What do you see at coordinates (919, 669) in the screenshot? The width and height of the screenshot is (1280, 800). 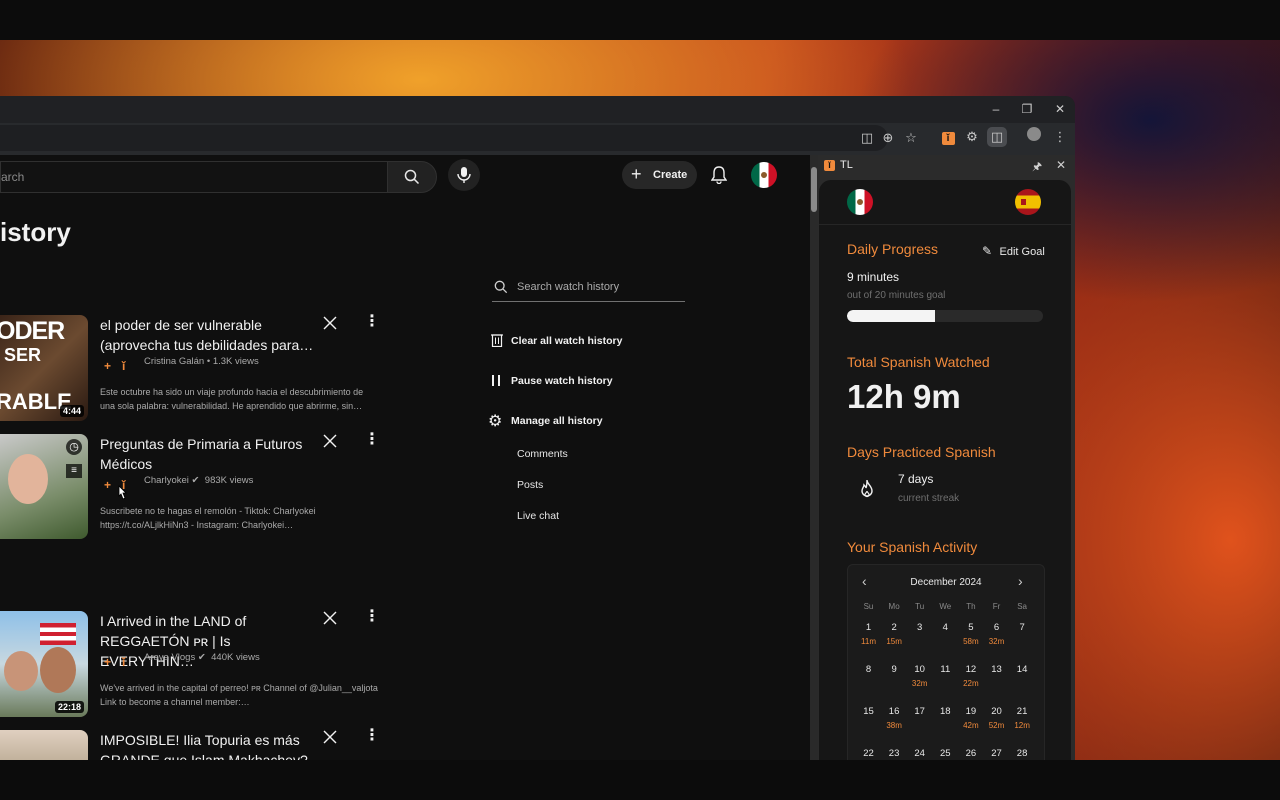 I see `calendar-day: 10` at bounding box center [919, 669].